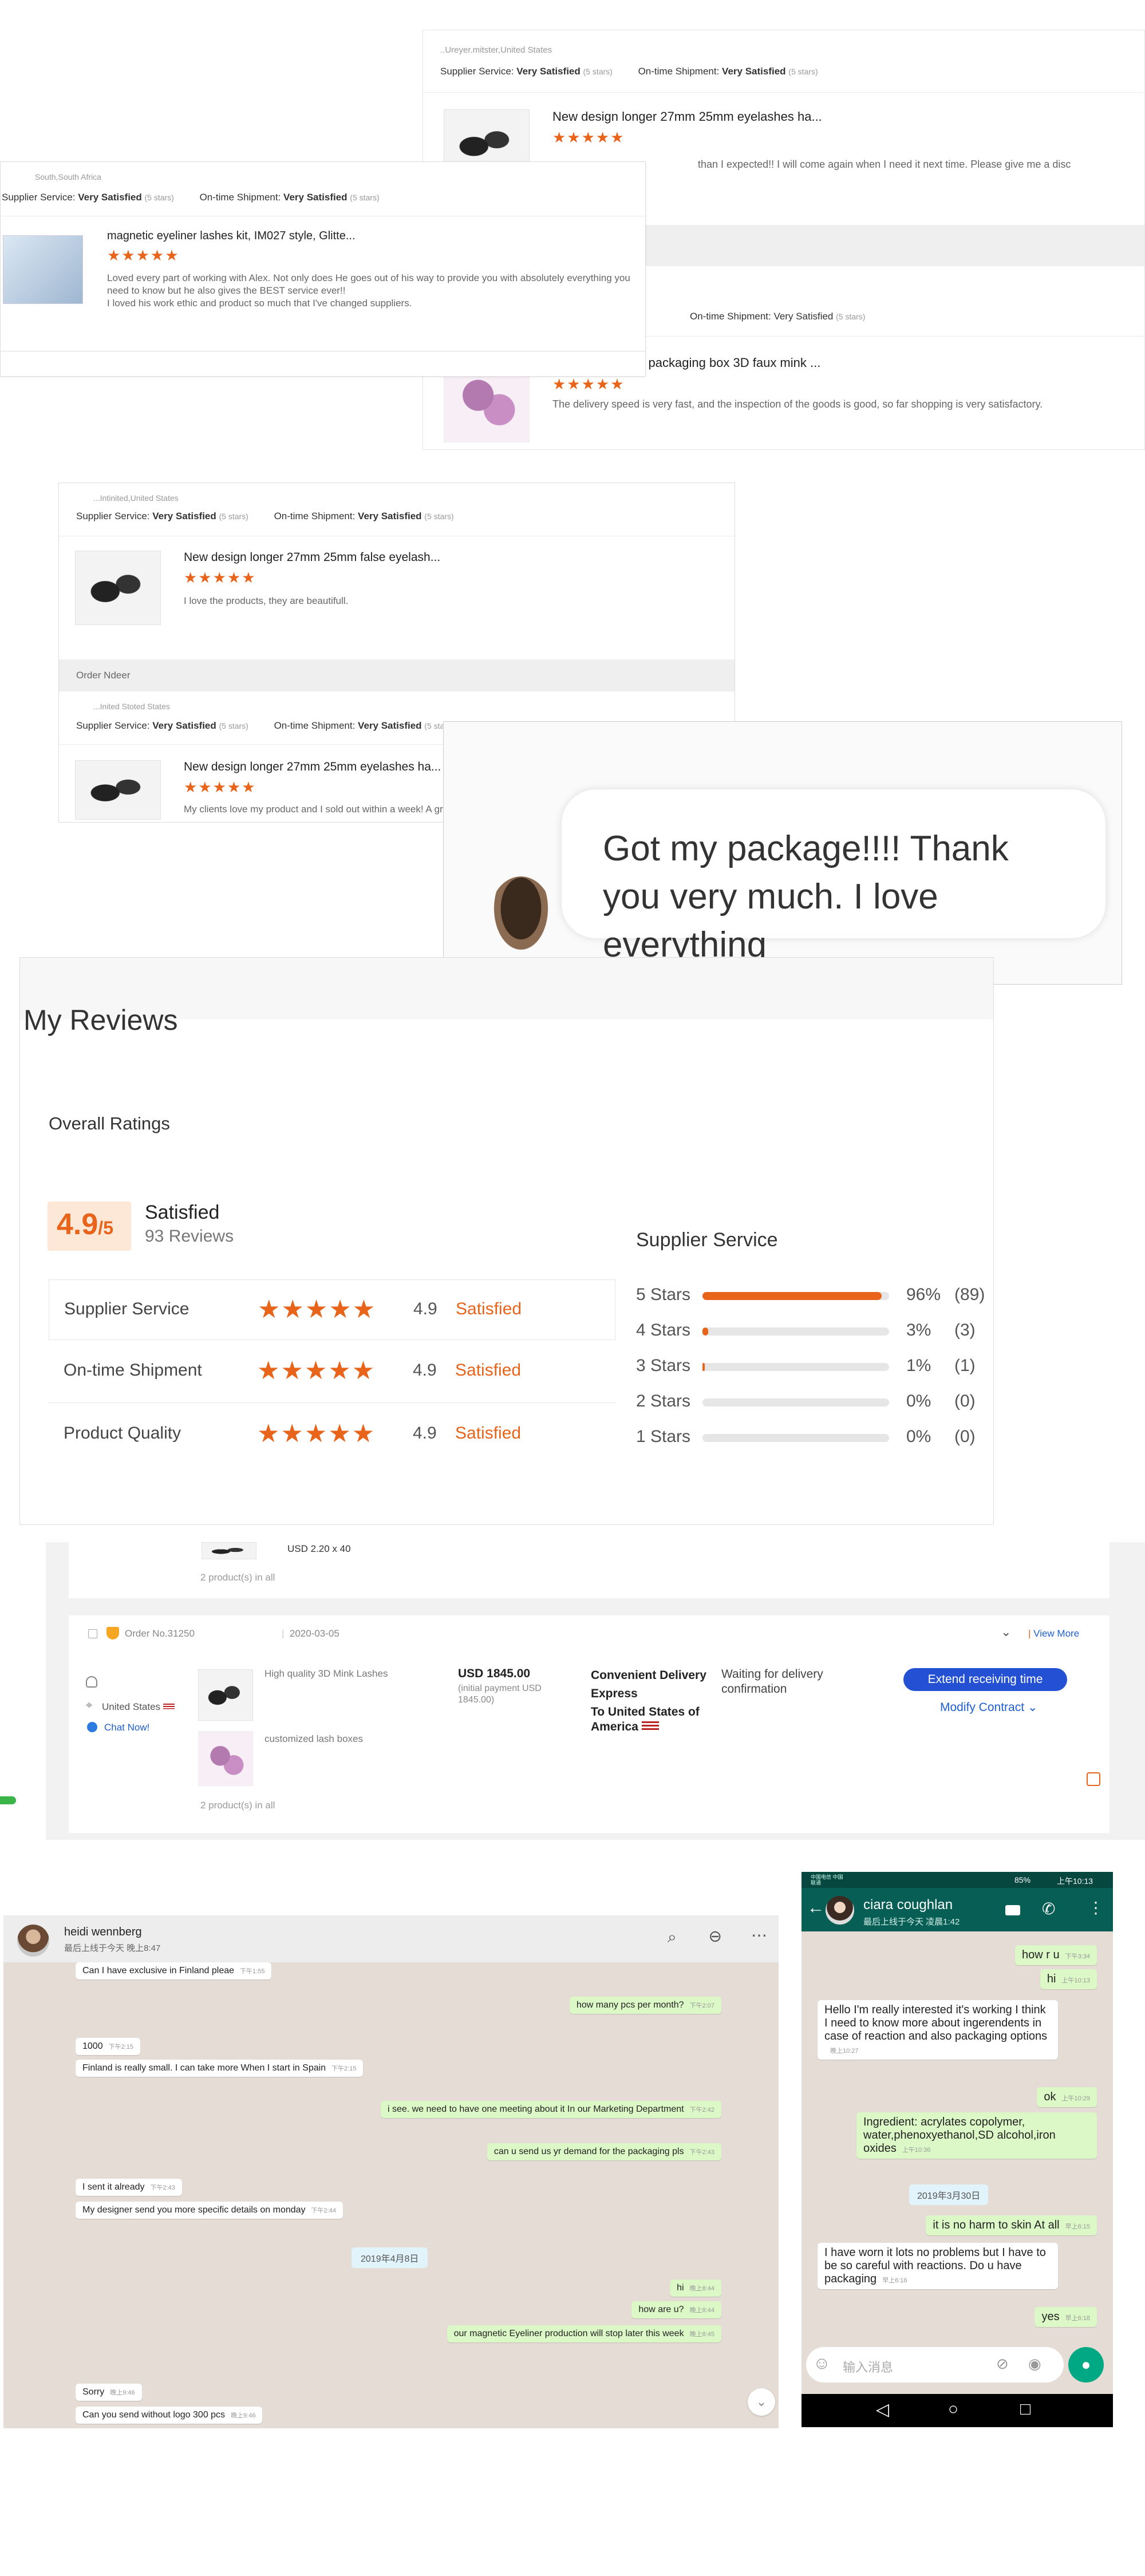 This screenshot has height=2576, width=1145. Describe the element at coordinates (672, 1937) in the screenshot. I see `search-icon: ⌕` at that location.